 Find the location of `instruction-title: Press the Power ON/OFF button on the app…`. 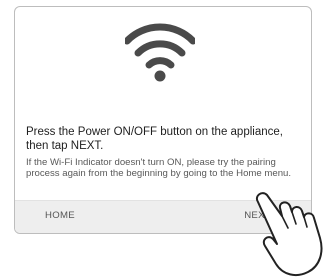

instruction-title: Press the Power ON/OFF button on the app… is located at coordinates (154, 139).